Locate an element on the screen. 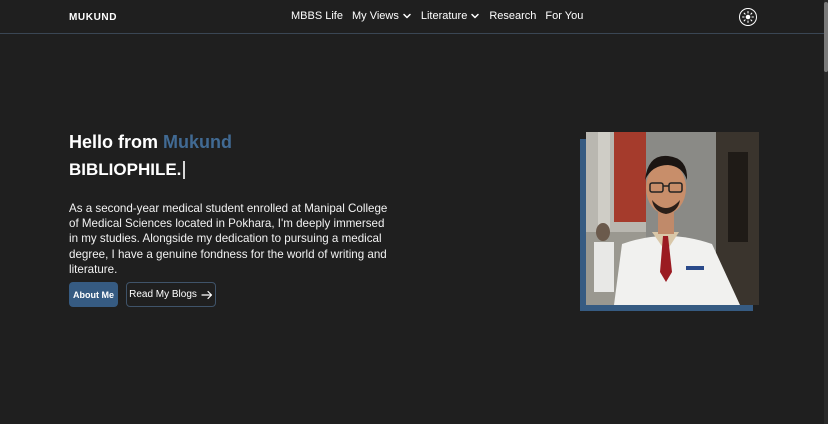 This screenshot has width=828, height=424. hero-heading: Hello from Mukund is located at coordinates (150, 142).